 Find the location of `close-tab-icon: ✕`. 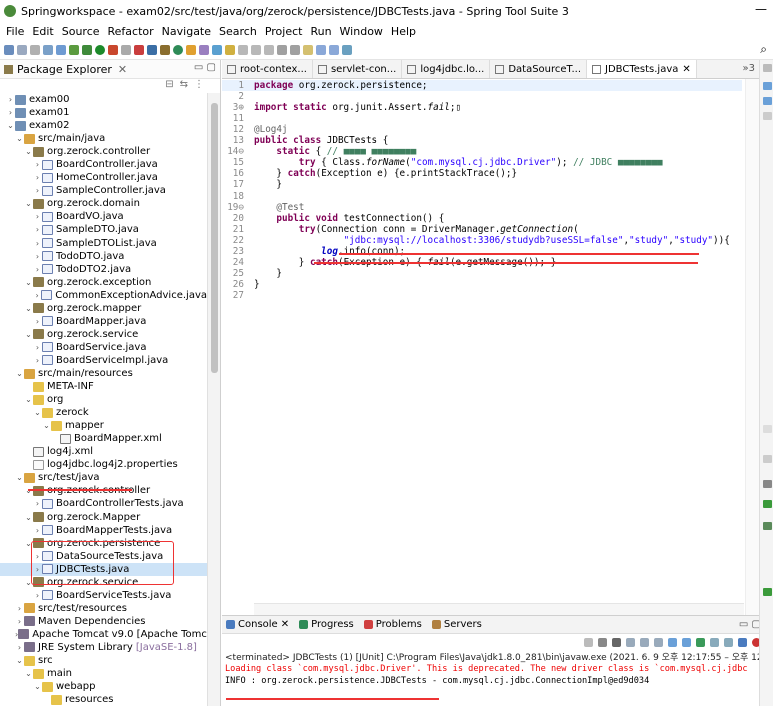

close-tab-icon: ✕ is located at coordinates (686, 69).